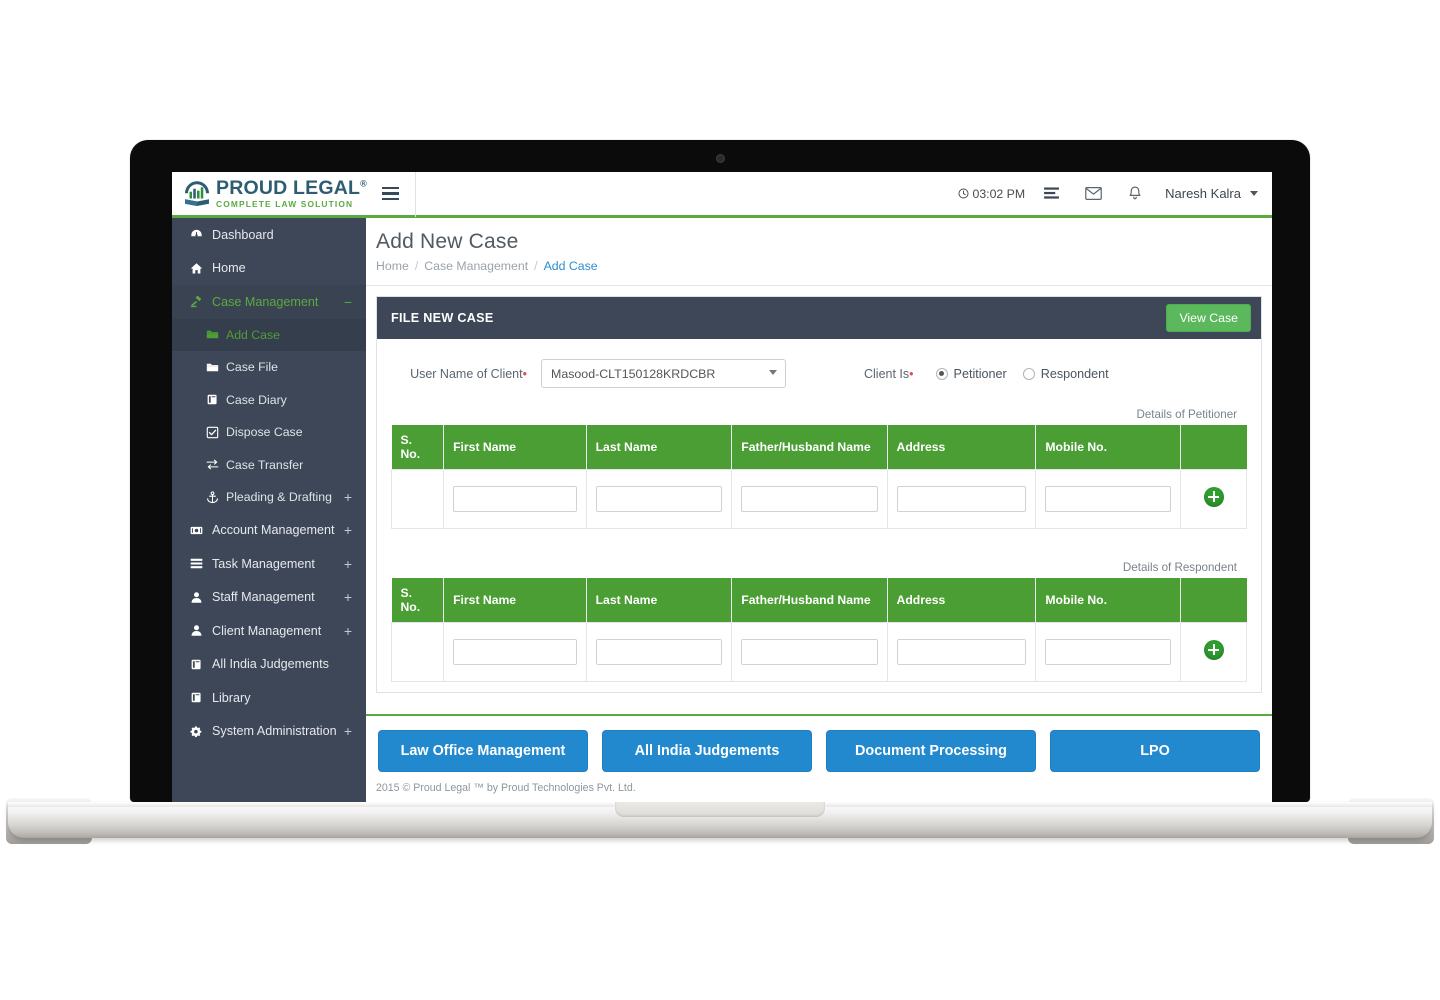  Describe the element at coordinates (814, 266) in the screenshot. I see `breadcrumb: Home / Case Management / Add Case` at that location.